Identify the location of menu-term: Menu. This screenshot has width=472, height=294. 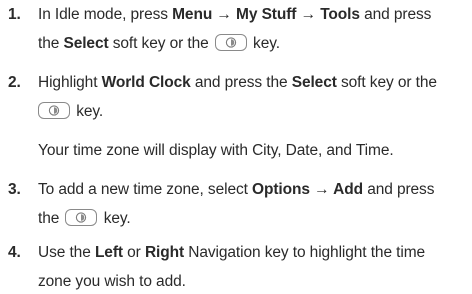
(192, 14).